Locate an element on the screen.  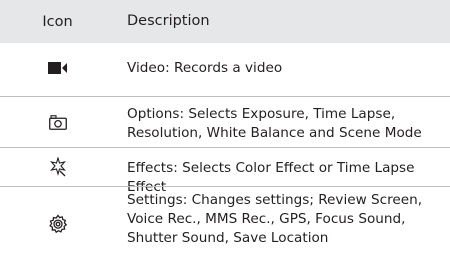
description-column-header: Description is located at coordinates (168, 21).